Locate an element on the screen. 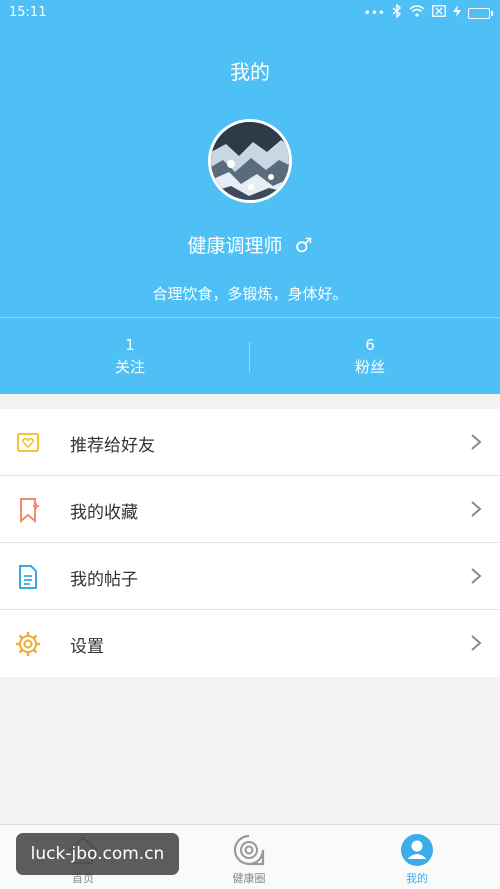 This screenshot has width=500, height=889. heart-card-icon is located at coordinates (28, 443).